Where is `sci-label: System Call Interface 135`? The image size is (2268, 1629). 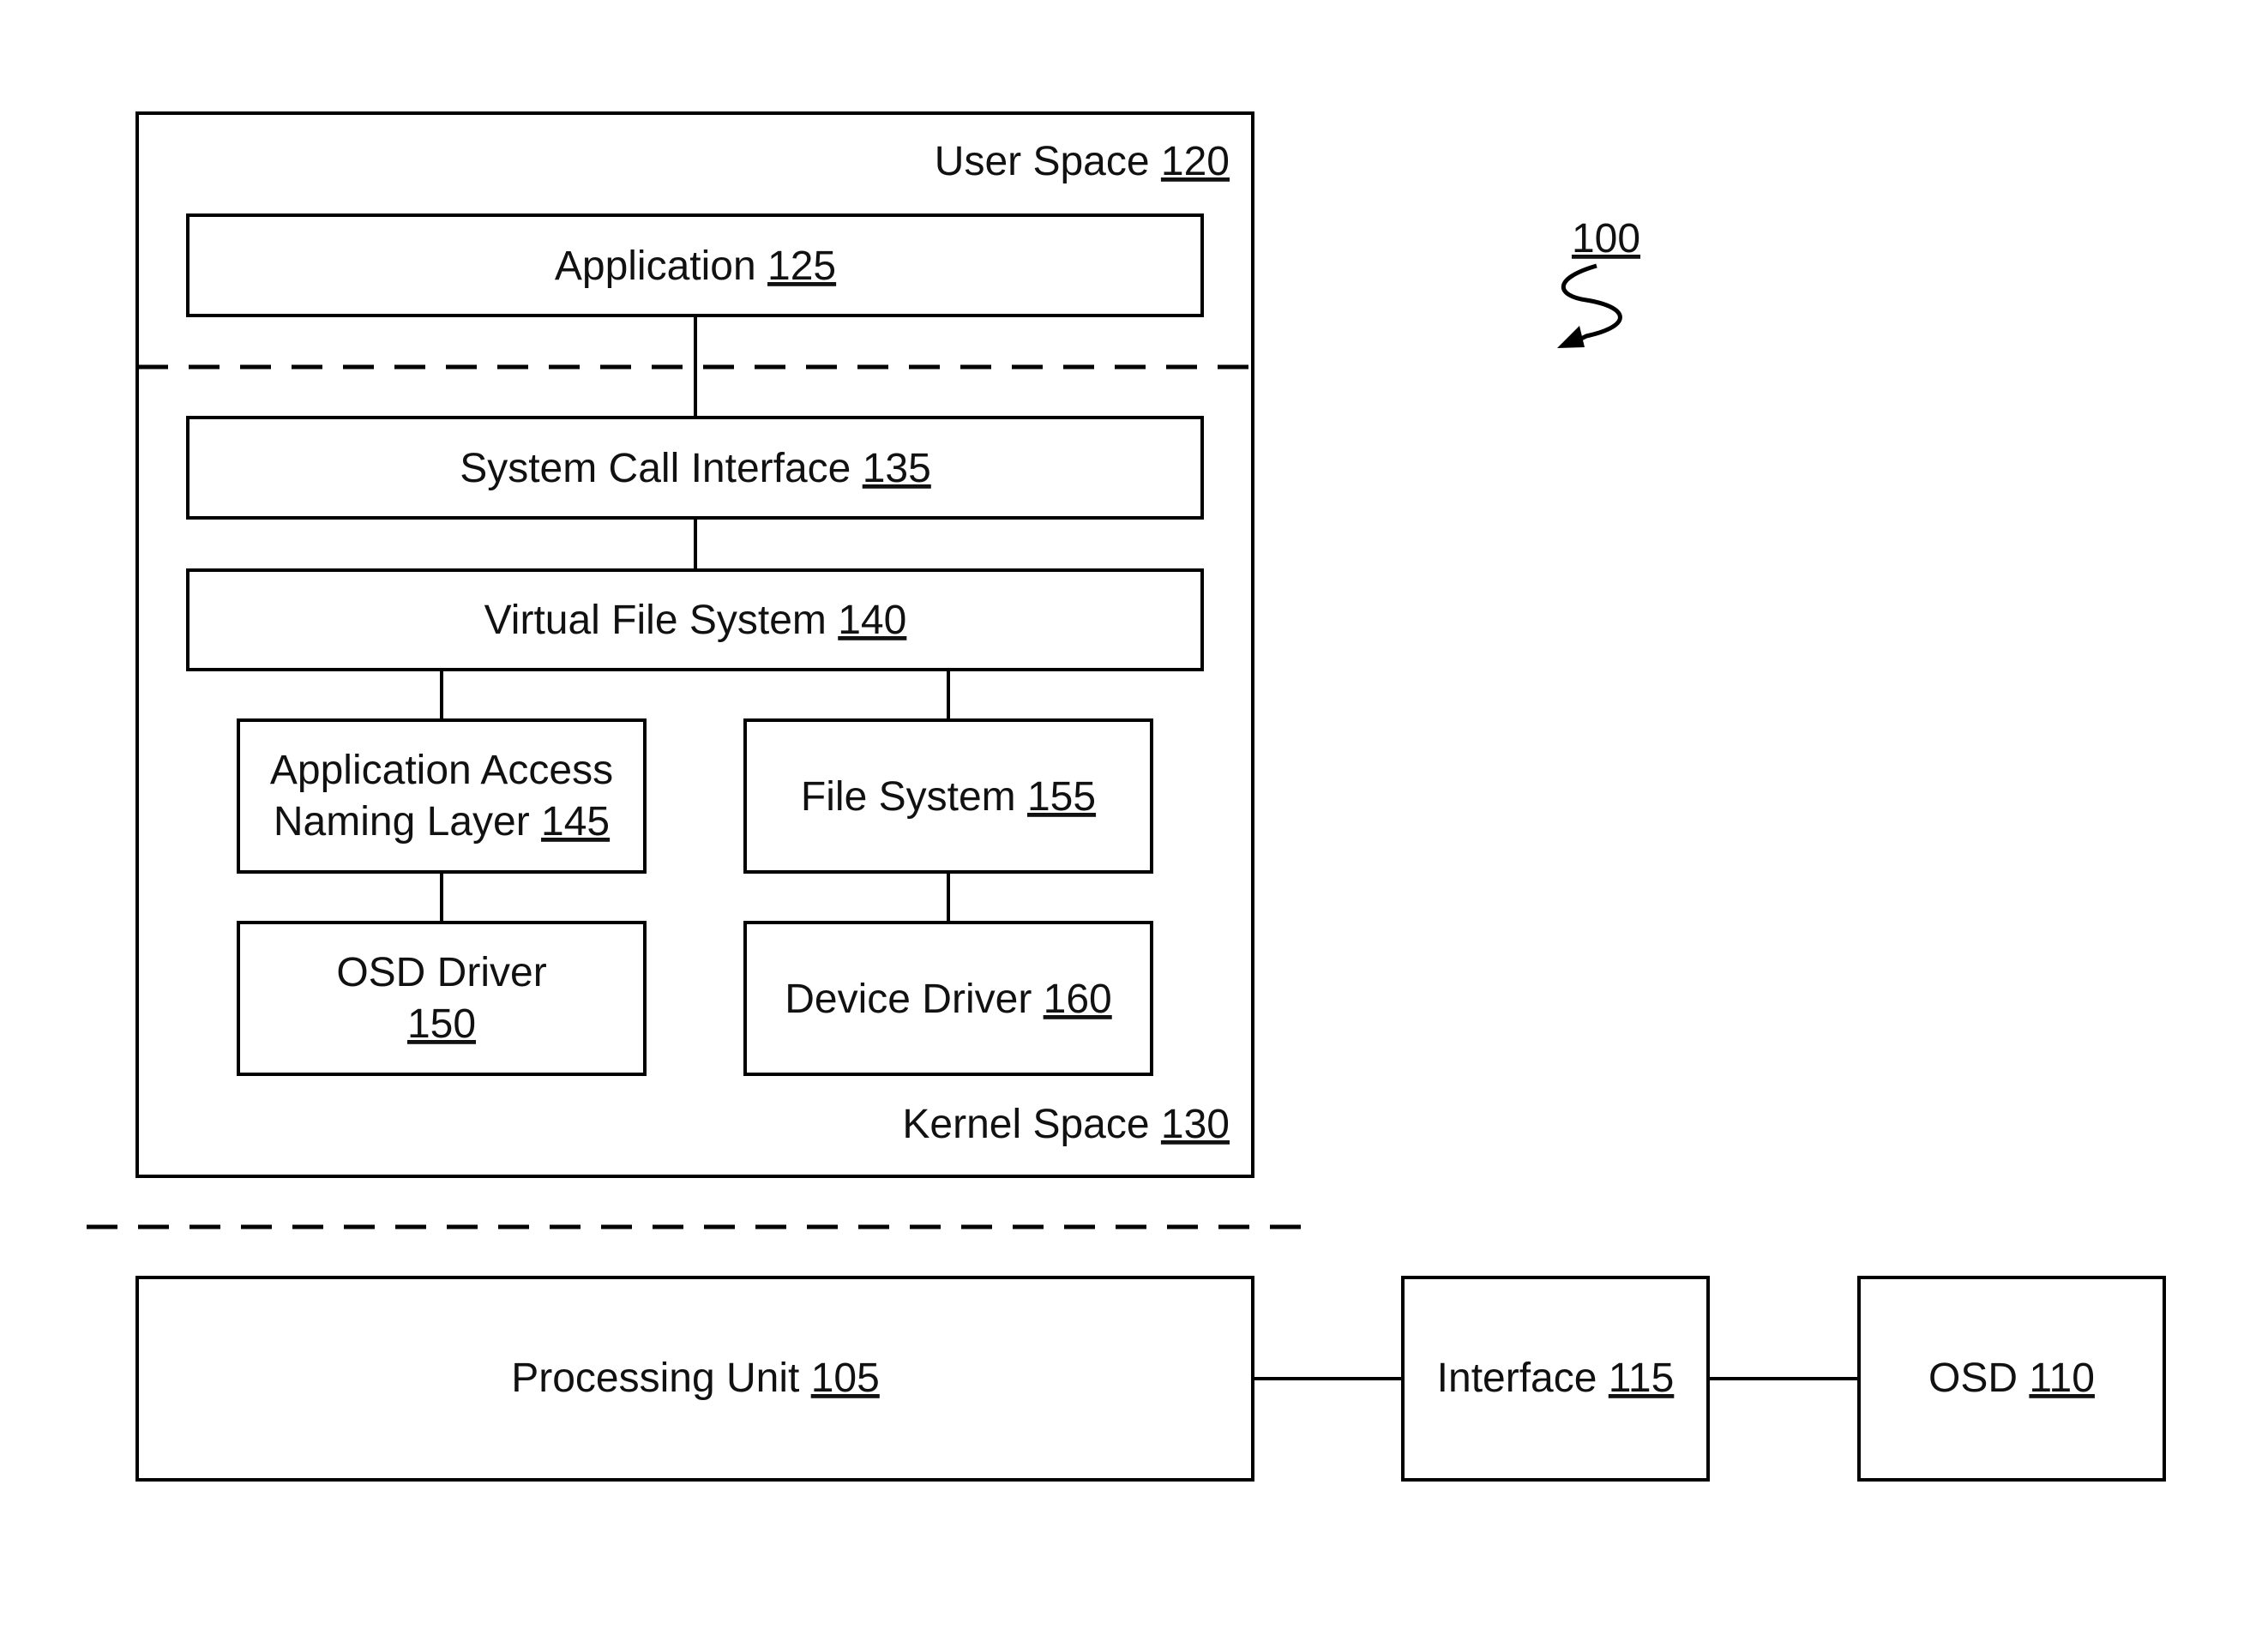
sci-label: System Call Interface 135 is located at coordinates (695, 468).